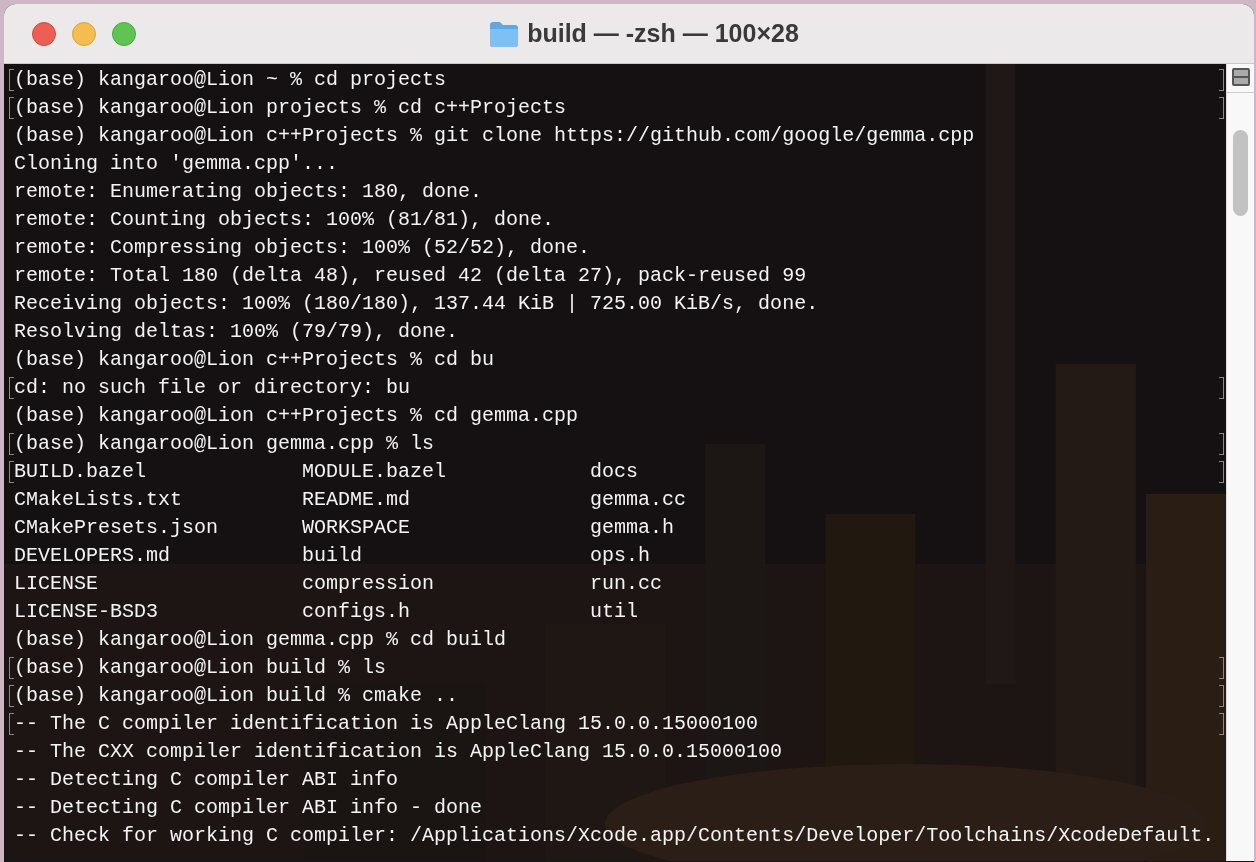 The height and width of the screenshot is (862, 1256). What do you see at coordinates (124, 34) in the screenshot?
I see `zoom-button` at bounding box center [124, 34].